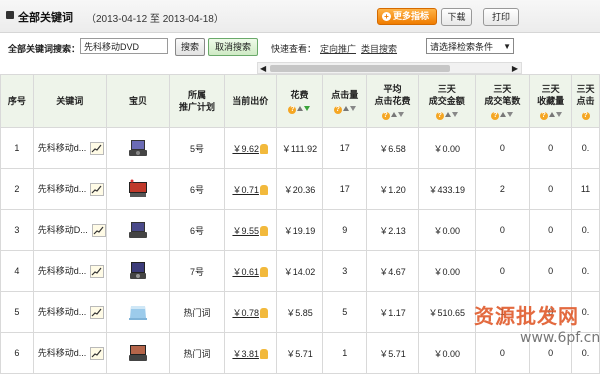 This screenshot has width=600, height=374. I want to click on keyword-search-input: 先科移动DVD, so click(124, 46).